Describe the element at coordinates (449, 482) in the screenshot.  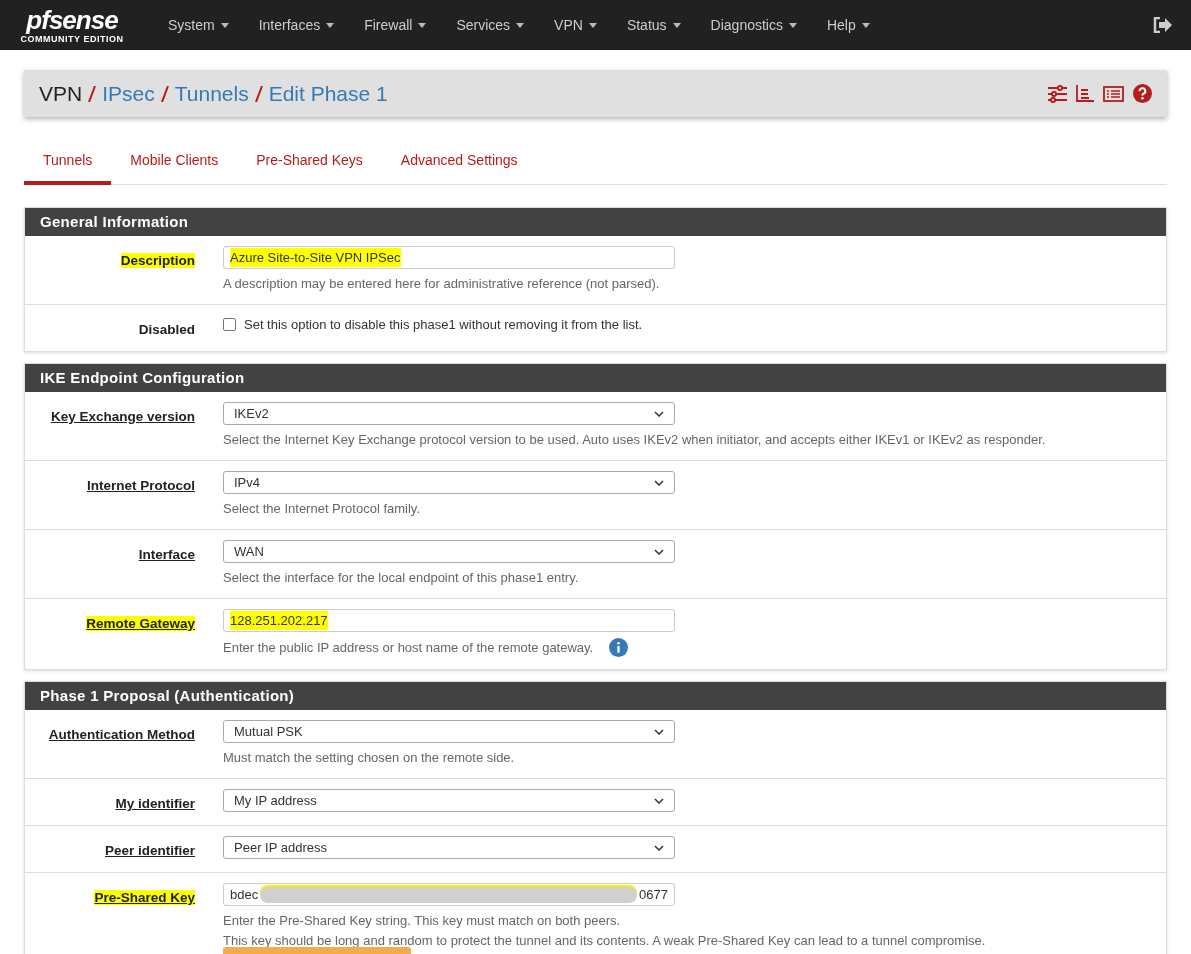
I see `select-field: IPv4` at that location.